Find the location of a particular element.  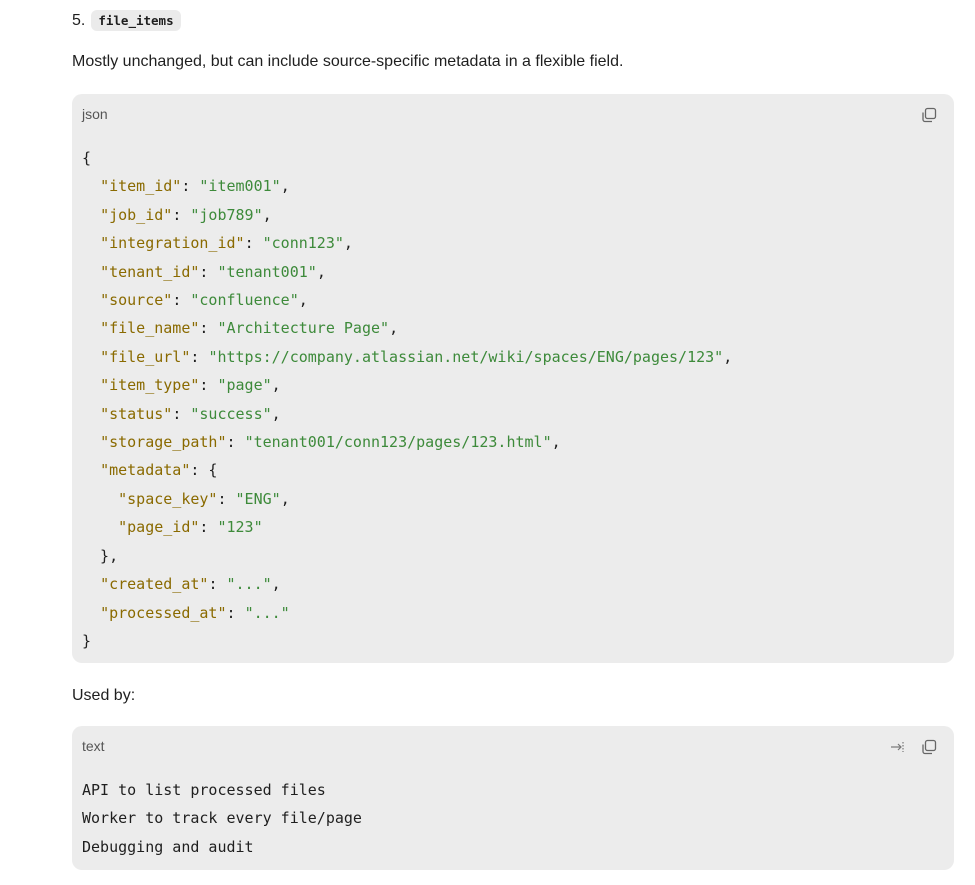

code-line: "processed_at": "..." is located at coordinates (407, 613).